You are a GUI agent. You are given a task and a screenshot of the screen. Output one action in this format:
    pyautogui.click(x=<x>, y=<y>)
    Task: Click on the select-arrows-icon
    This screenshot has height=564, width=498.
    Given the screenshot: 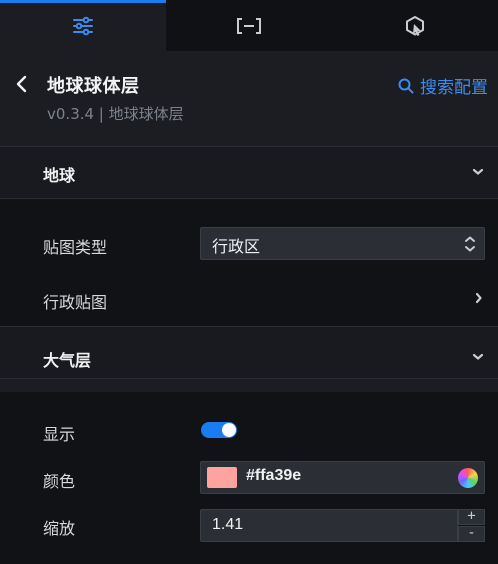 What is the action you would take?
    pyautogui.click(x=470, y=244)
    